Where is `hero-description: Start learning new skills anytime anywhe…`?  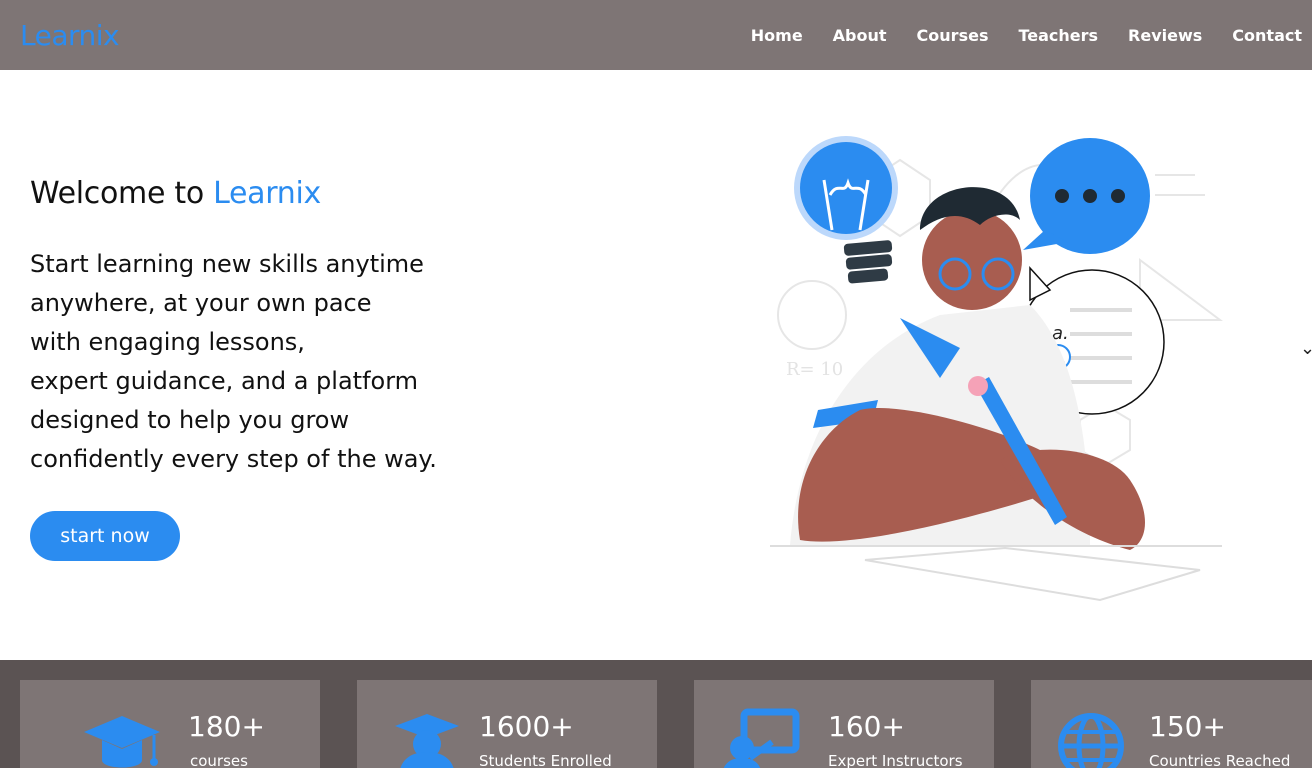 hero-description: Start learning new skills anytime anywhe… is located at coordinates (270, 362).